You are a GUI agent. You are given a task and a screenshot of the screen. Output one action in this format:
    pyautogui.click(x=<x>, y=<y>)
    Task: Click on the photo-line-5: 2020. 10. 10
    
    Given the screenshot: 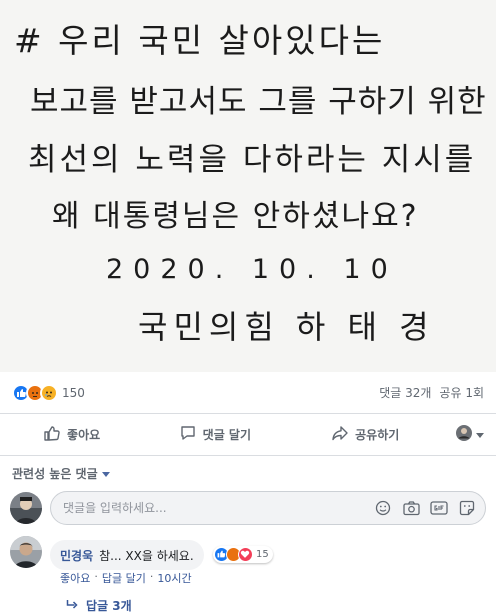 What is the action you would take?
    pyautogui.click(x=252, y=269)
    